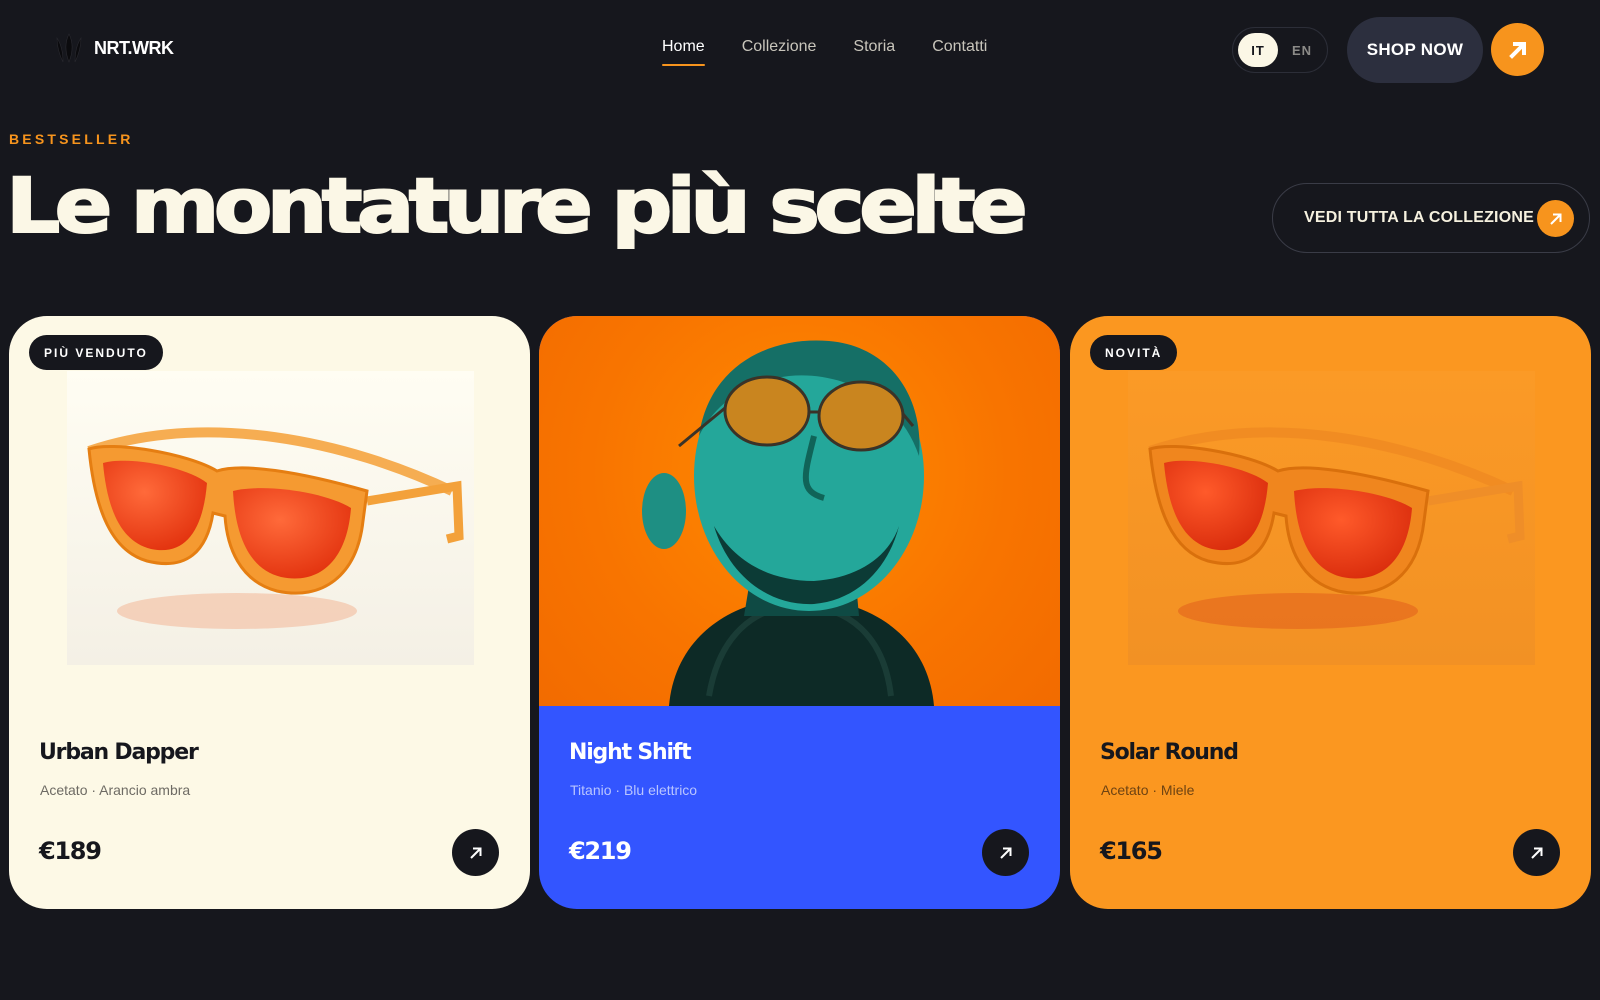 The height and width of the screenshot is (1000, 1600). I want to click on badge-new: NOVITÀ, so click(1134, 352).